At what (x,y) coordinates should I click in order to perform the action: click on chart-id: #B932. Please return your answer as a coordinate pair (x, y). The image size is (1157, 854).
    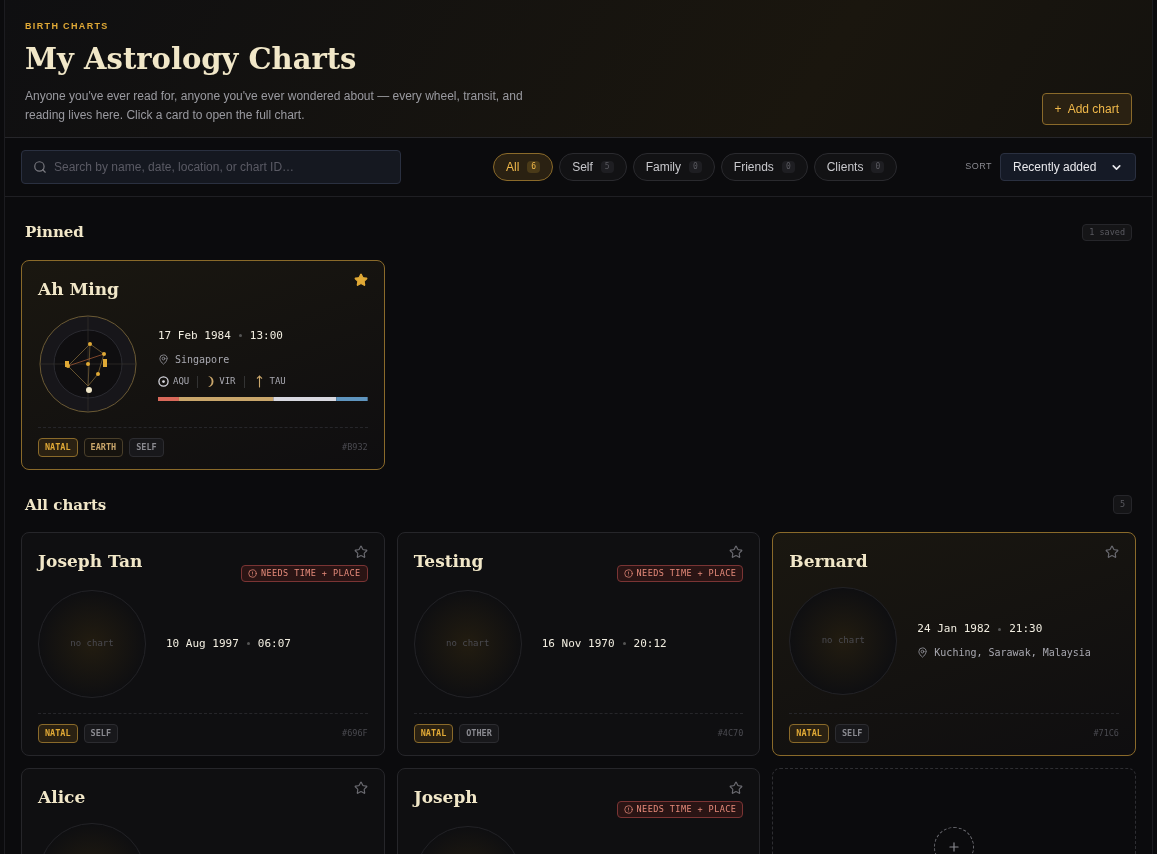
    Looking at the image, I should click on (355, 447).